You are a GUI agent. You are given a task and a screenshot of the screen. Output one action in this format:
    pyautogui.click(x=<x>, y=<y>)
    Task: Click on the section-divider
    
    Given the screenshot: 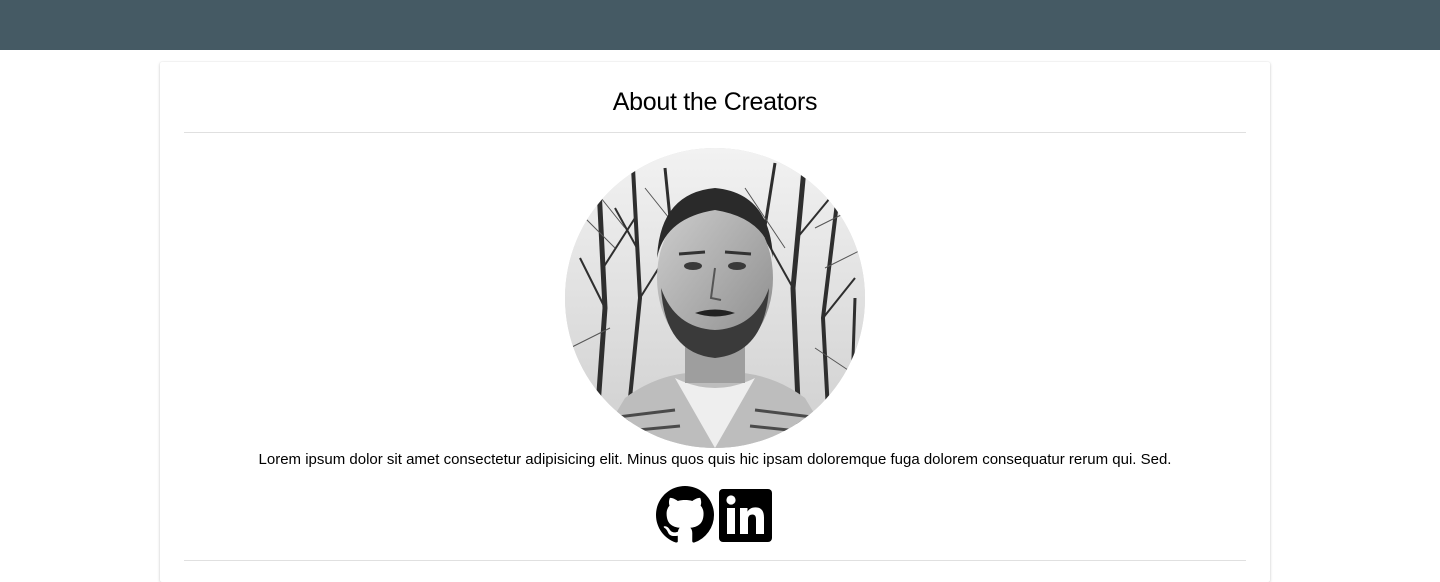 What is the action you would take?
    pyautogui.click(x=715, y=560)
    